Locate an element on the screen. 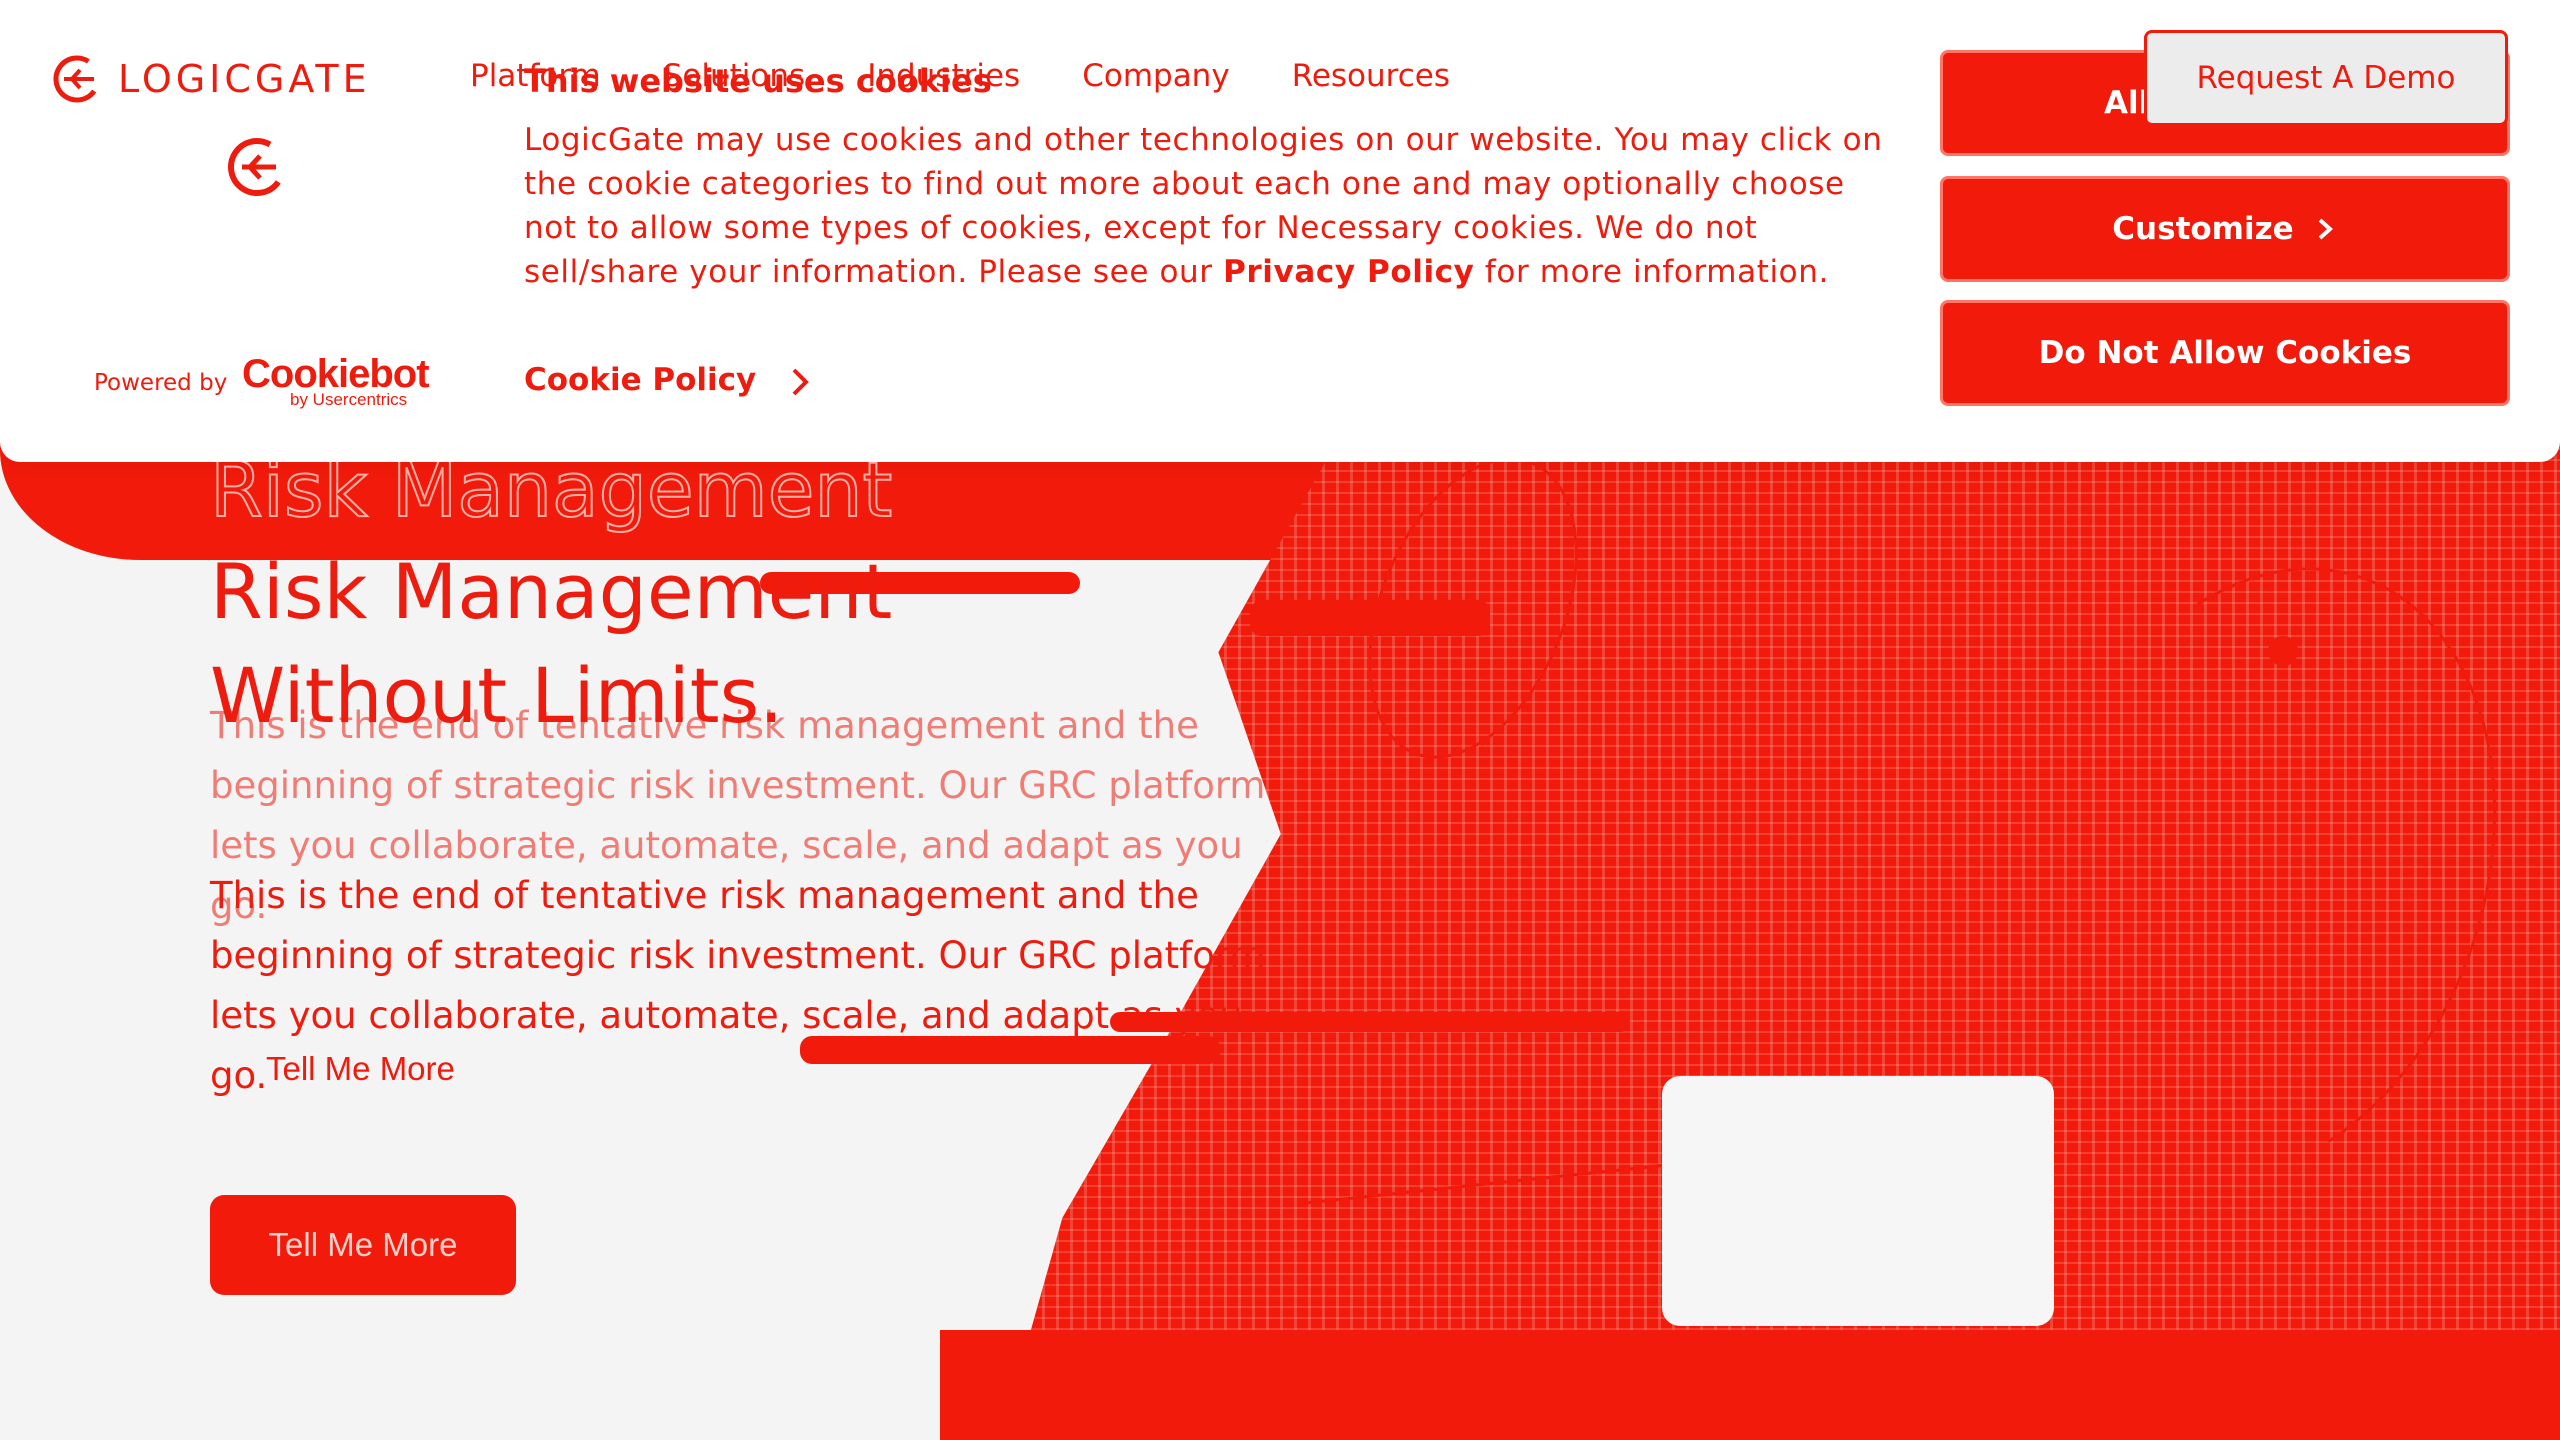 The image size is (2560, 1440). tell-me-more-button: Tell Me More is located at coordinates (363, 1245).